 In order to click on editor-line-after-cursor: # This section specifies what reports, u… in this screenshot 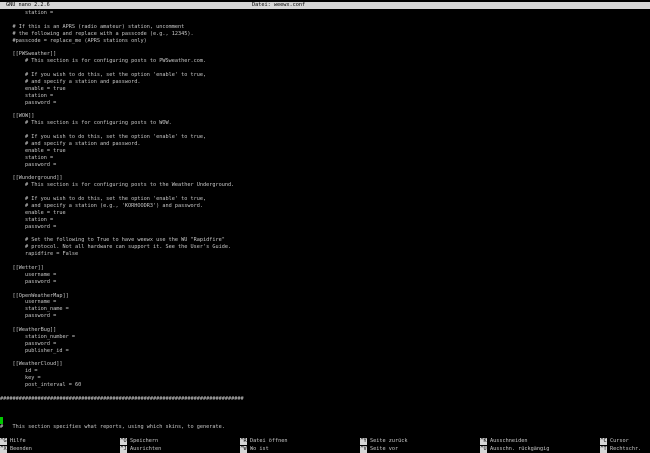, I will do `click(325, 427)`.